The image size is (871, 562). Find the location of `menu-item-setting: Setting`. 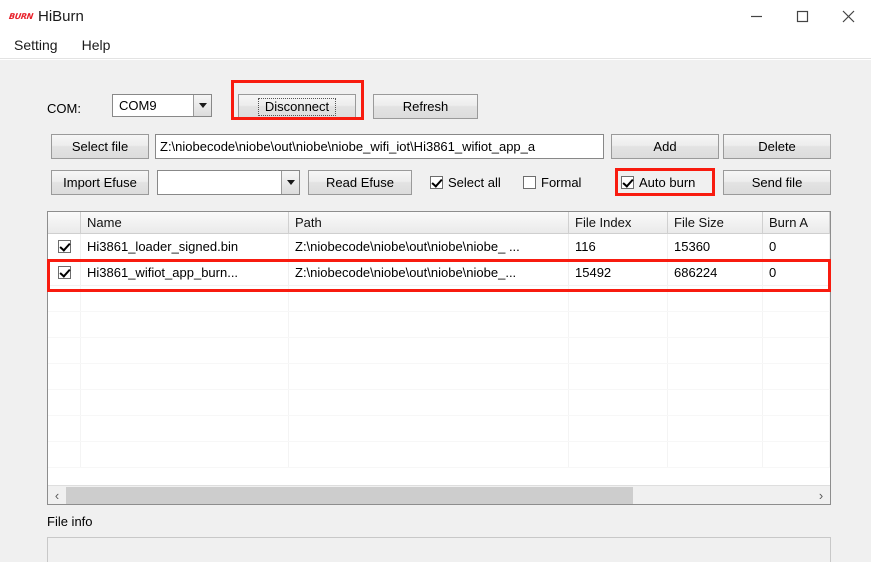

menu-item-setting: Setting is located at coordinates (36, 45).